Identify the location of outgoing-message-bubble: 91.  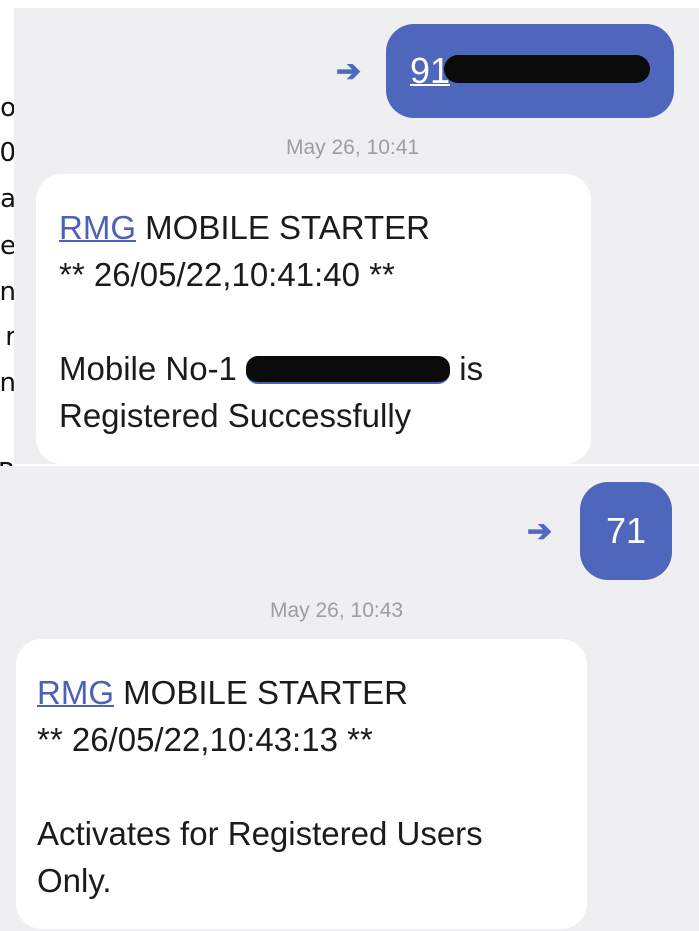
(530, 71).